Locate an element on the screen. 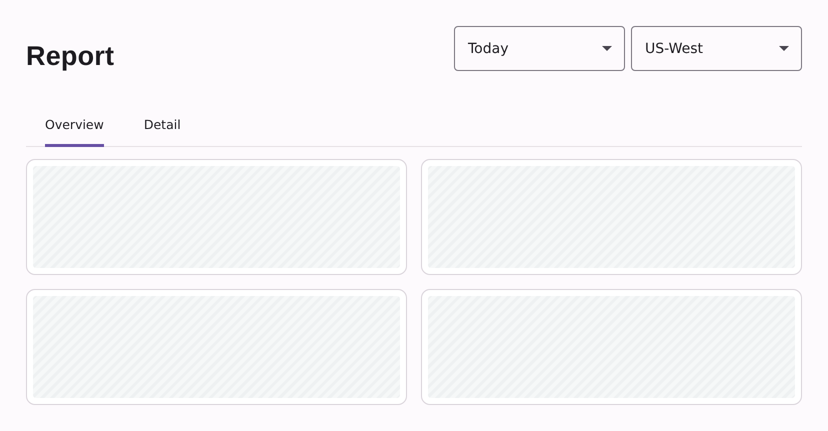 The image size is (828, 431). tab: Detail is located at coordinates (162, 128).